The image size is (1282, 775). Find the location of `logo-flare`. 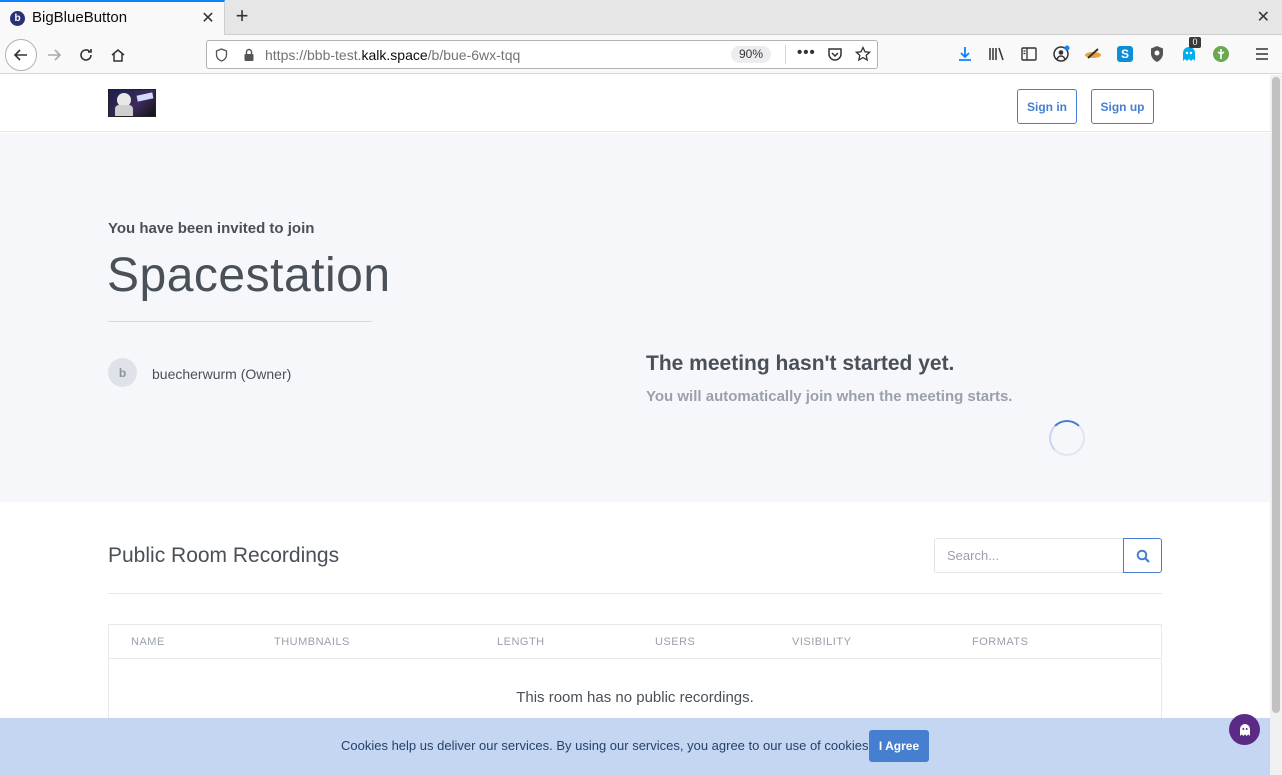

logo-flare is located at coordinates (145, 97).